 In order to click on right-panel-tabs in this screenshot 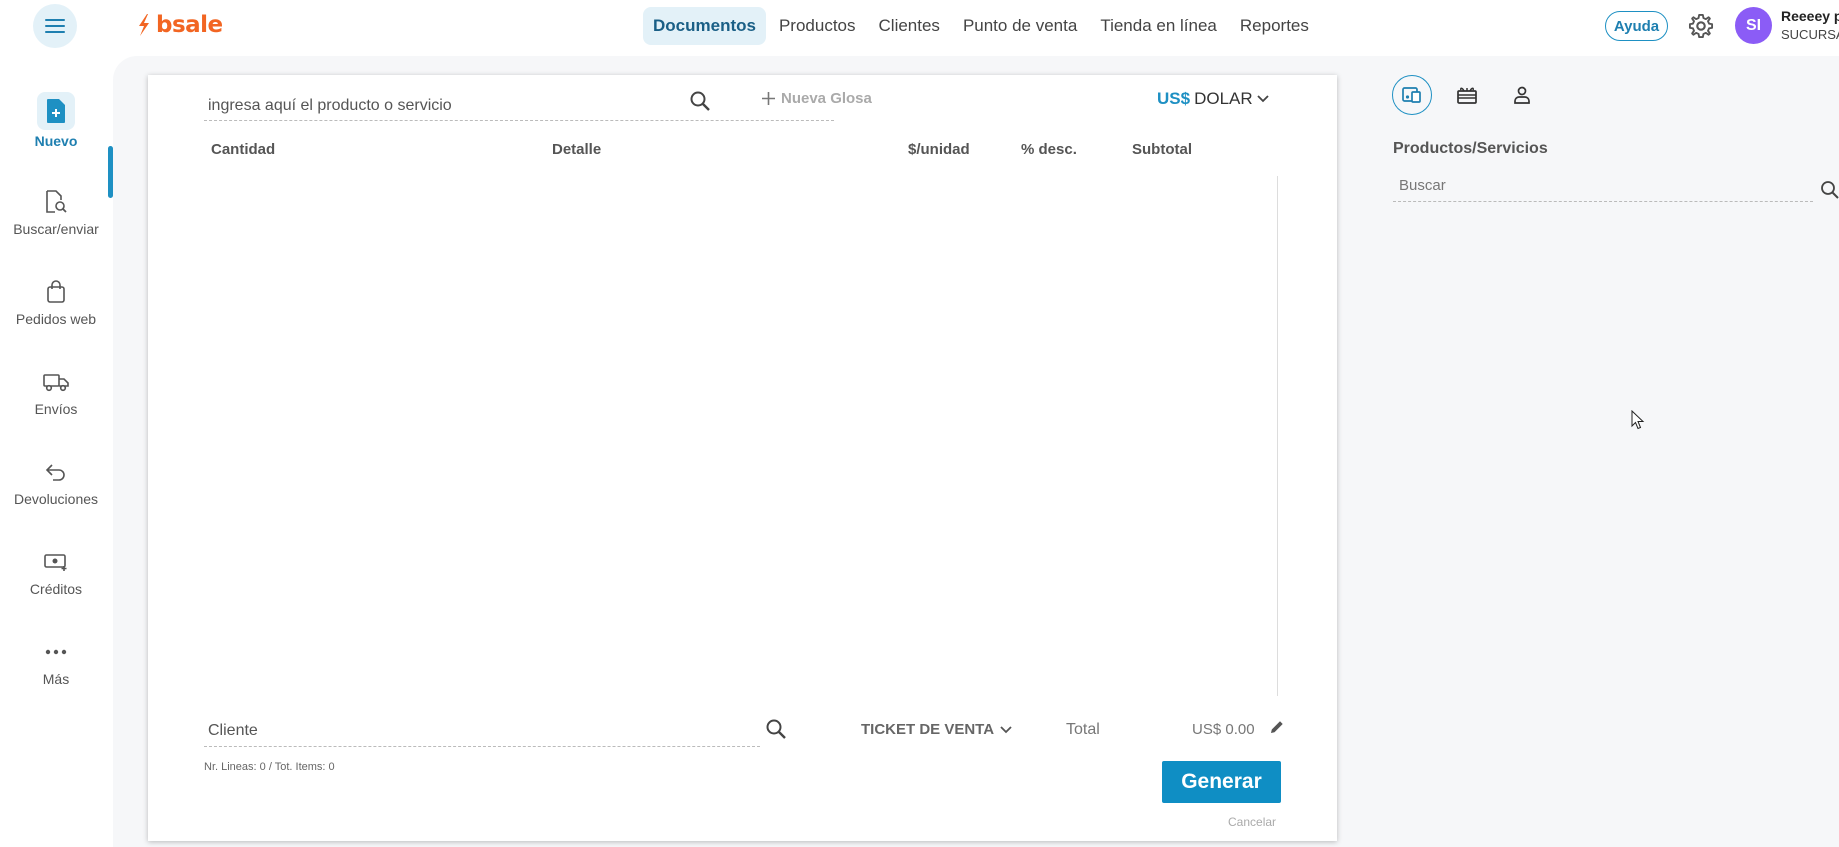, I will do `click(1474, 95)`.